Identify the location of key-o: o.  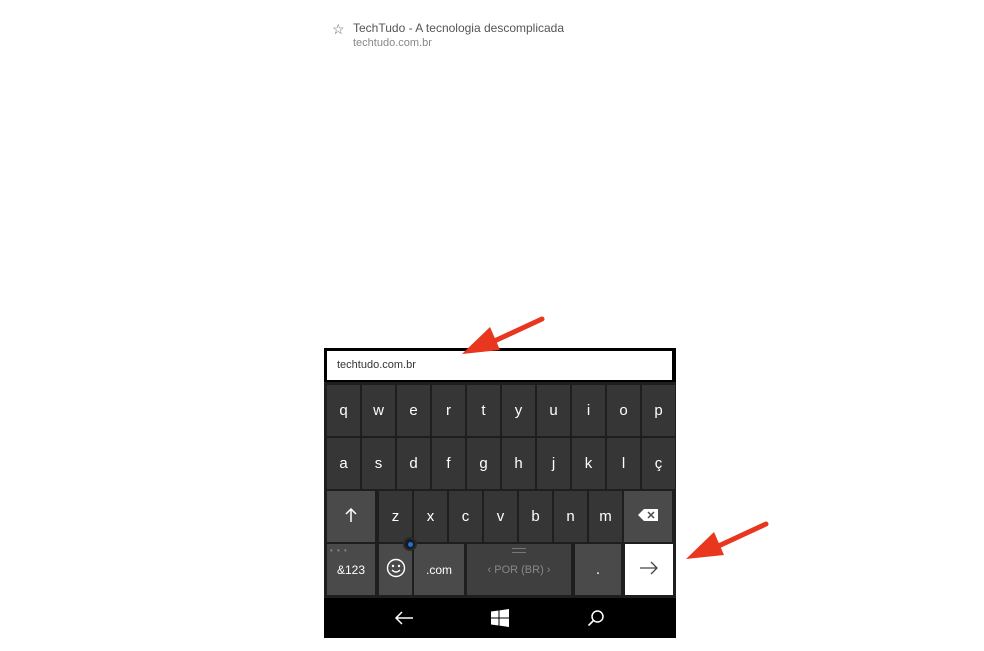
(623, 410).